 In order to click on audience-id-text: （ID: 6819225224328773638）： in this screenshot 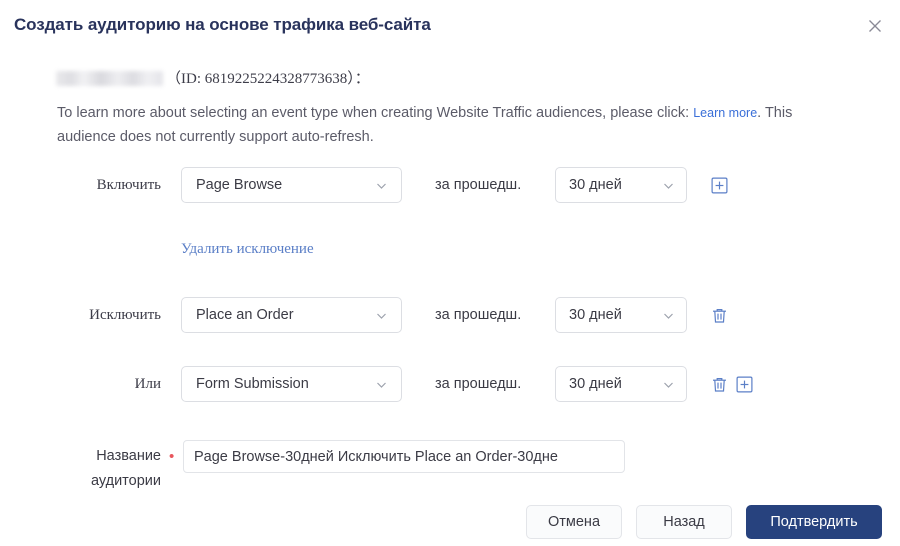, I will do `click(268, 79)`.